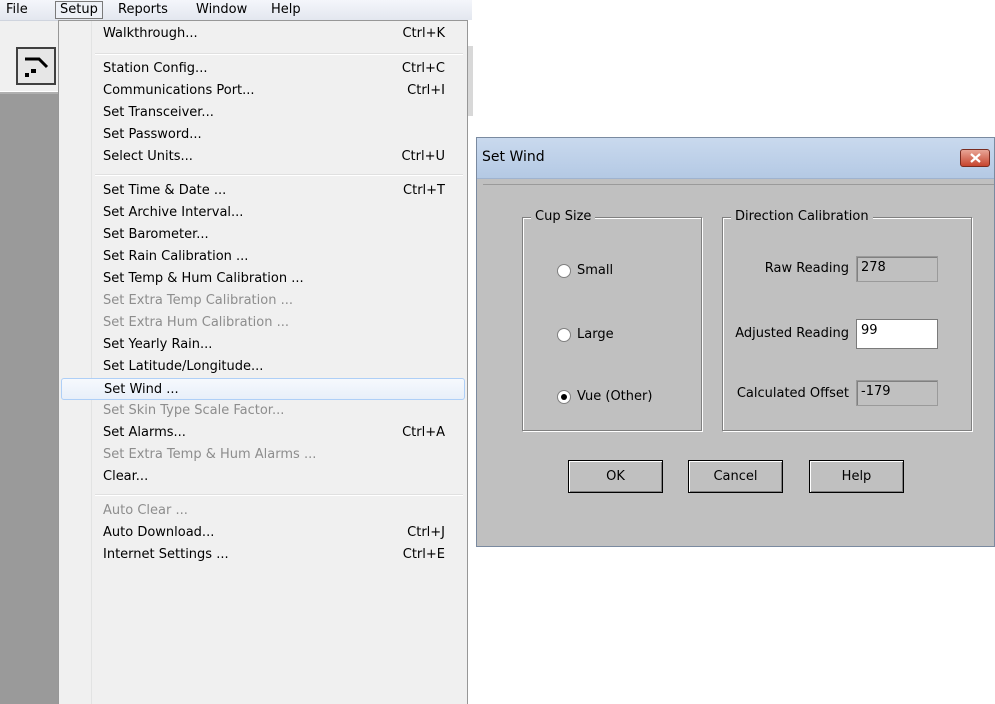 This screenshot has height=704, width=995. Describe the element at coordinates (792, 333) in the screenshot. I see `adjusted-reading-label: Adjusted Reading` at that location.